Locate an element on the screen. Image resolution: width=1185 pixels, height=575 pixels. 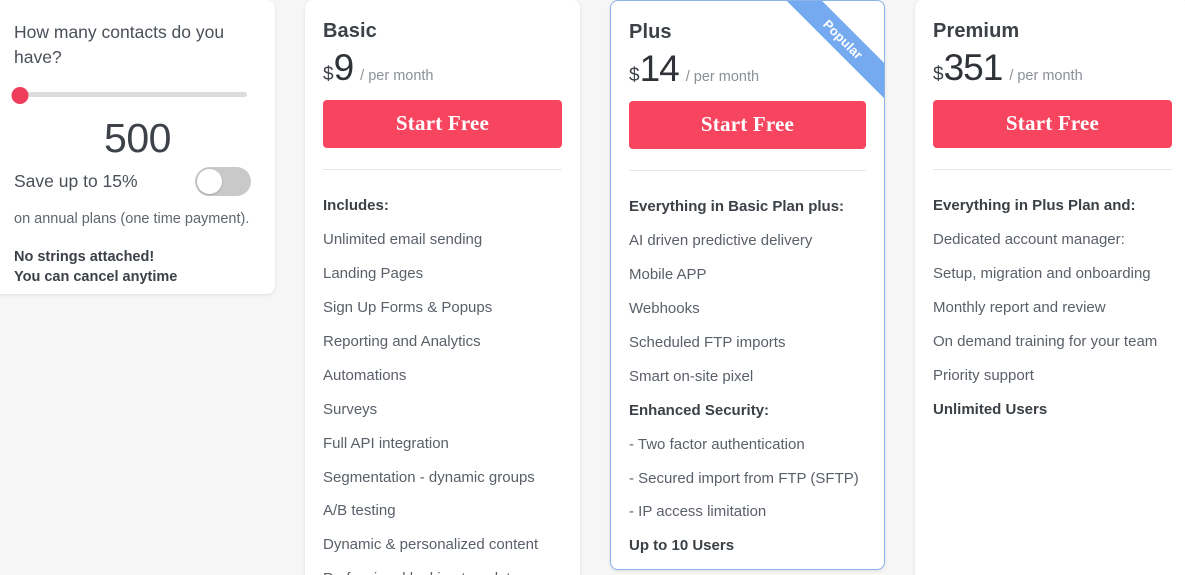
annual-save-row: Save up to 15% is located at coordinates (137, 181).